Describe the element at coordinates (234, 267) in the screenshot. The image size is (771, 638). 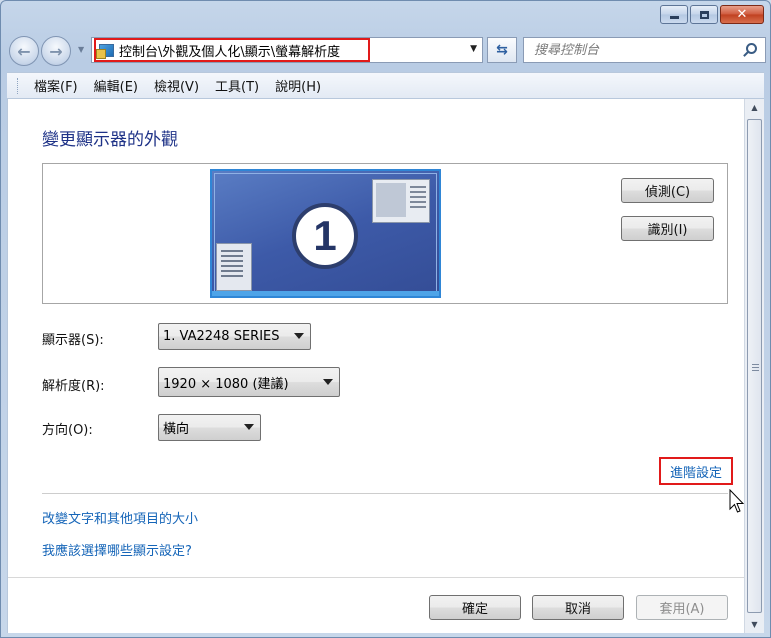
I see `document-thumbnail-icon` at that location.